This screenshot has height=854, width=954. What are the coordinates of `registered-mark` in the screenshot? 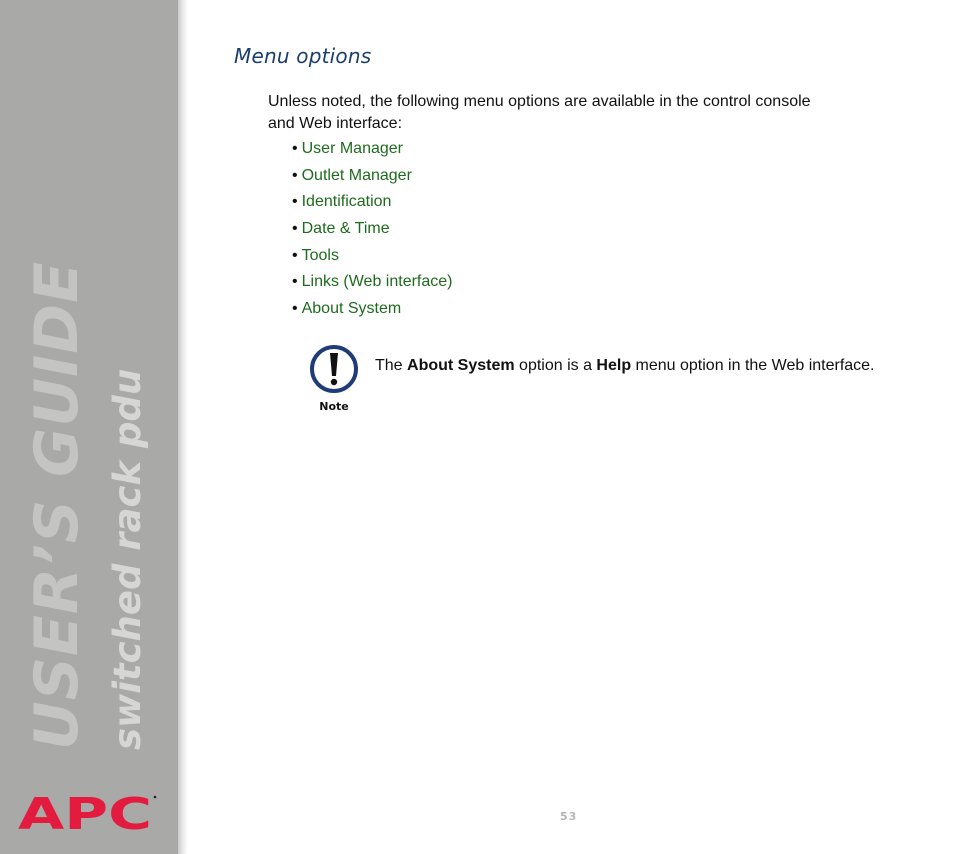 It's located at (155, 797).